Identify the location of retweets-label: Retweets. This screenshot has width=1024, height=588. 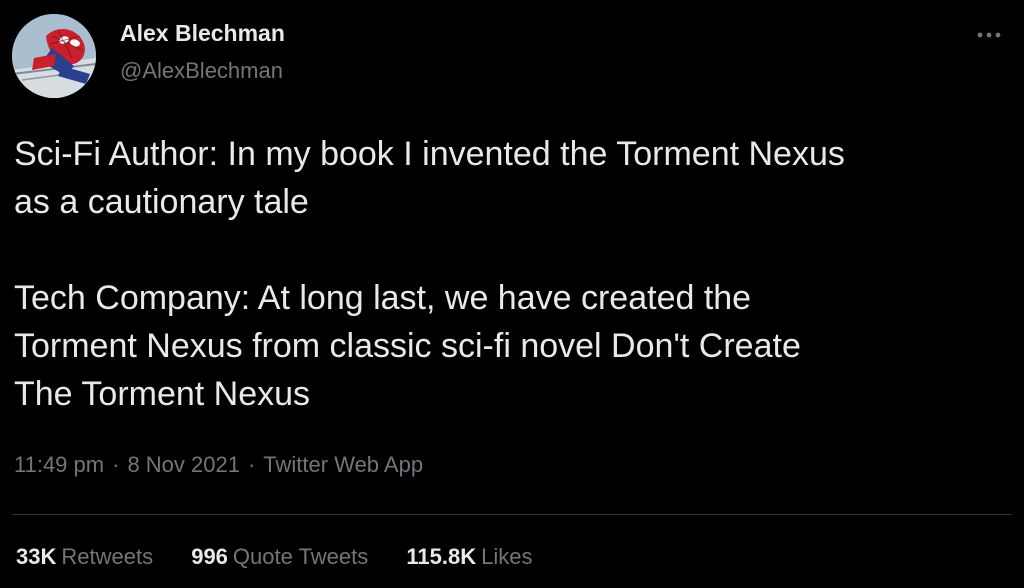
(107, 556).